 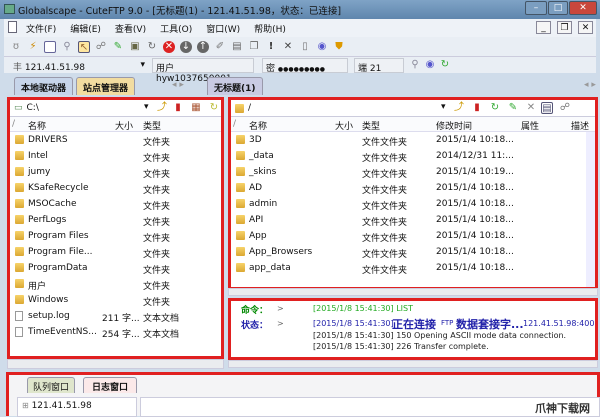 What do you see at coordinates (84, 46) in the screenshot?
I see `quick-connect-icon: ↖` at bounding box center [84, 46].